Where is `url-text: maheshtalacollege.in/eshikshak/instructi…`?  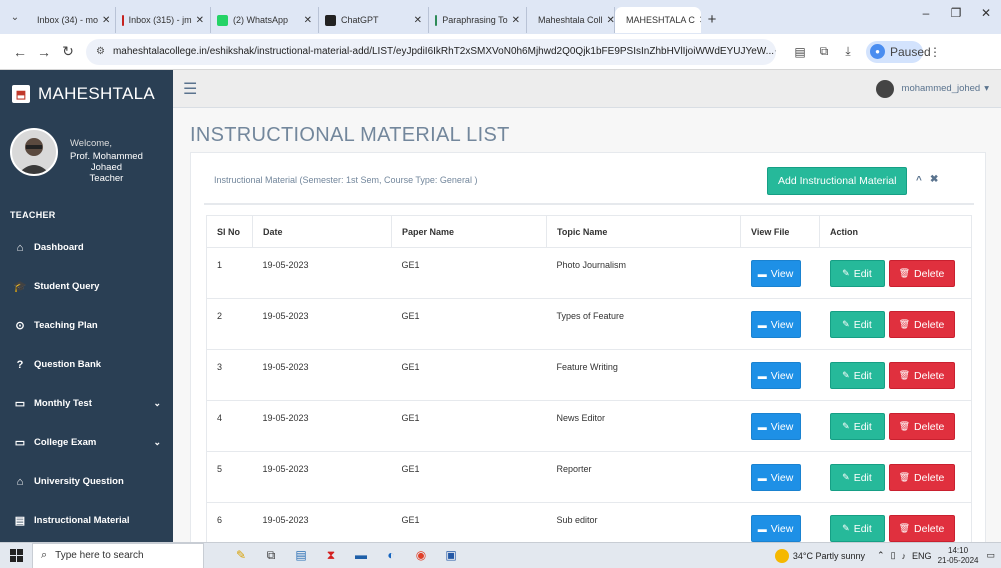
url-text: maheshtalacollege.in/eshikshak/instructi… is located at coordinates (443, 51).